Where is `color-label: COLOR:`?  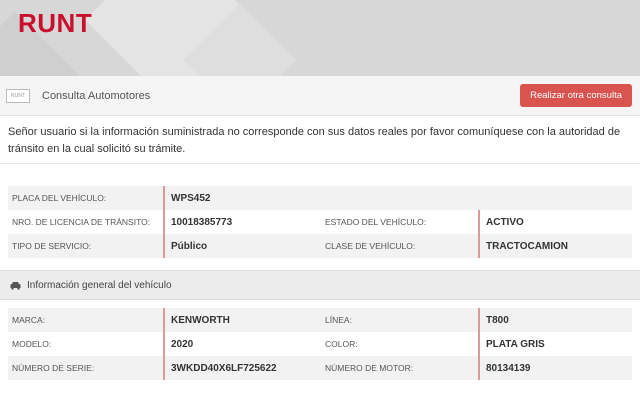 color-label: COLOR: is located at coordinates (341, 344).